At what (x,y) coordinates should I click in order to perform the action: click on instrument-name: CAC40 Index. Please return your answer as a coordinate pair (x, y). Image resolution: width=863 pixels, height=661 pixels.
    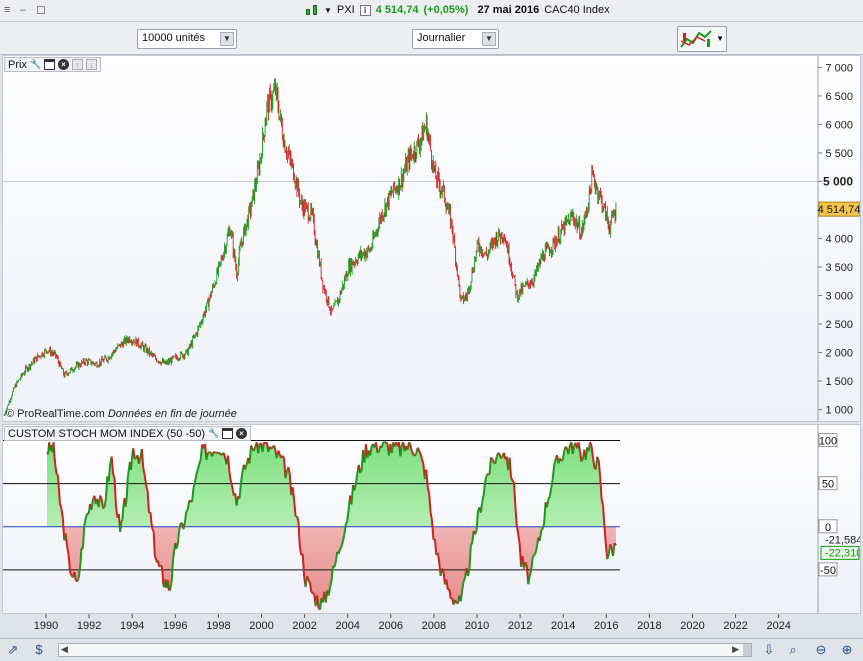
    Looking at the image, I should click on (577, 10).